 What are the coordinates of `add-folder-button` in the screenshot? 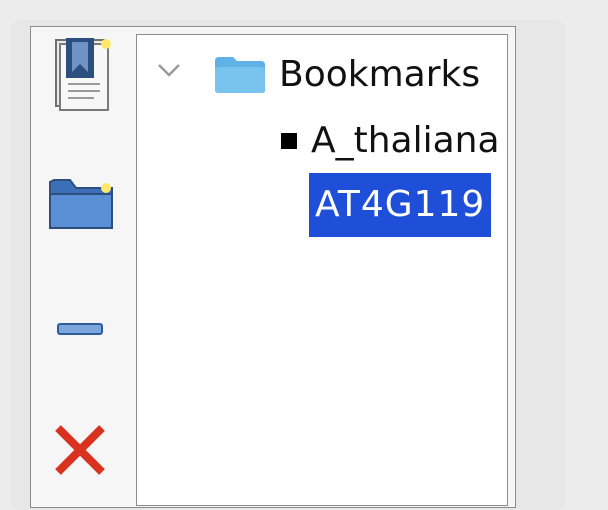 It's located at (83, 201).